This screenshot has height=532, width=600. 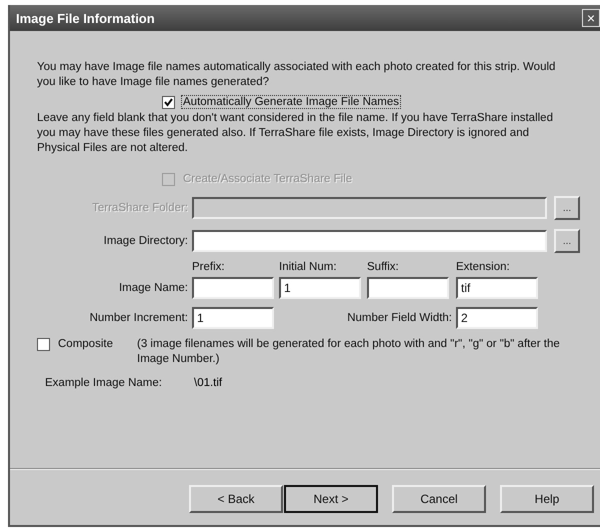 What do you see at coordinates (295, 133) in the screenshot?
I see `note-text: Leave any field blank that you don't want considered in the file name. If you have TerraShare installed you may have these files generated also. If TerraShare file exists, Image Directory is ignored and Physical Files are not altered.` at bounding box center [295, 133].